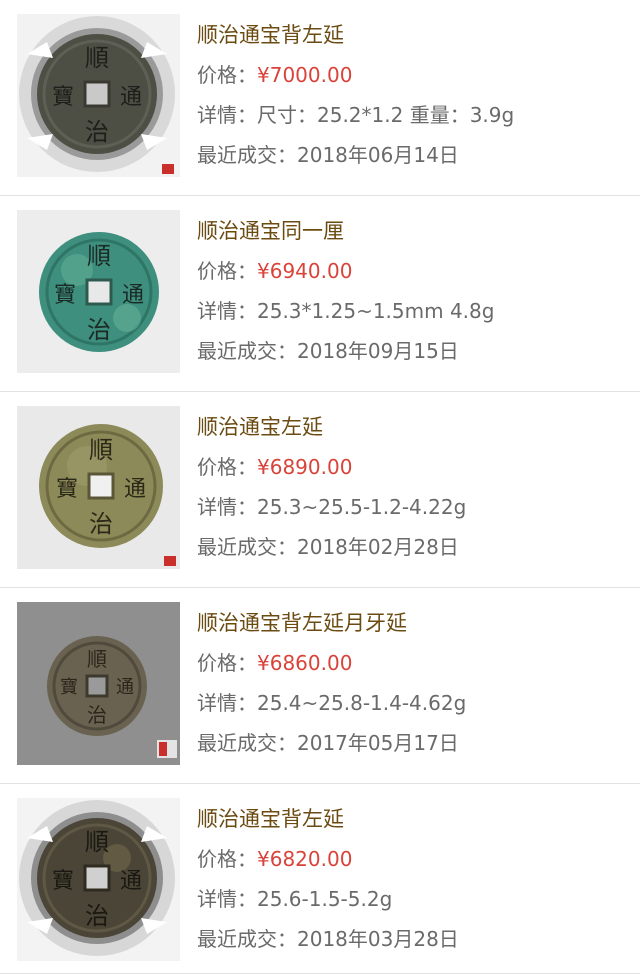  What do you see at coordinates (413, 75) in the screenshot?
I see `price-row: 价格：¥7000.00` at bounding box center [413, 75].